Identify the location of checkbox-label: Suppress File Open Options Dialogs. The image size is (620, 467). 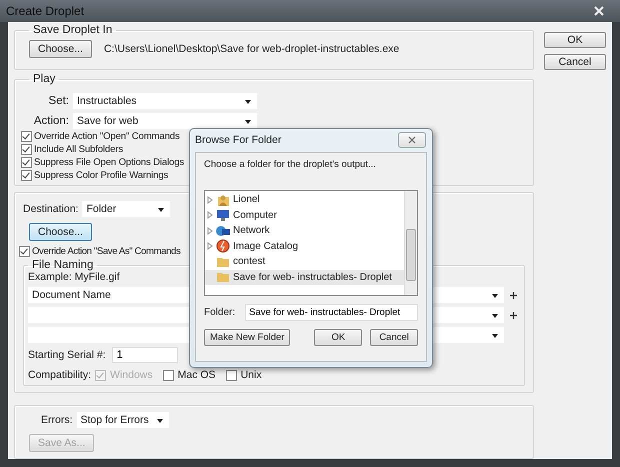
(109, 162).